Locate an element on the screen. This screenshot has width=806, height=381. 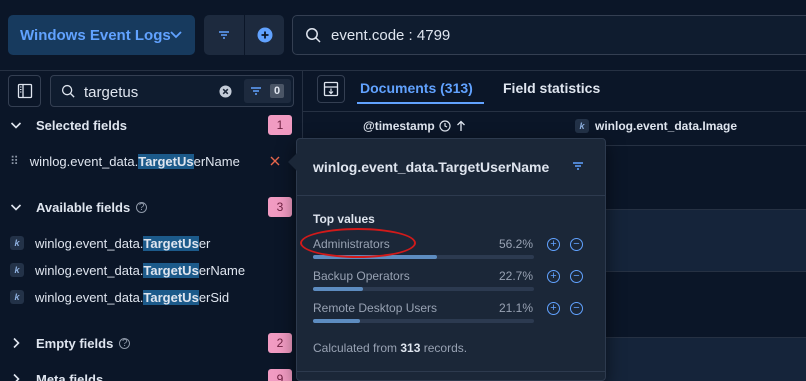
top-value-row: Remote Desktop Users 21.1% + − is located at coordinates (454, 314).